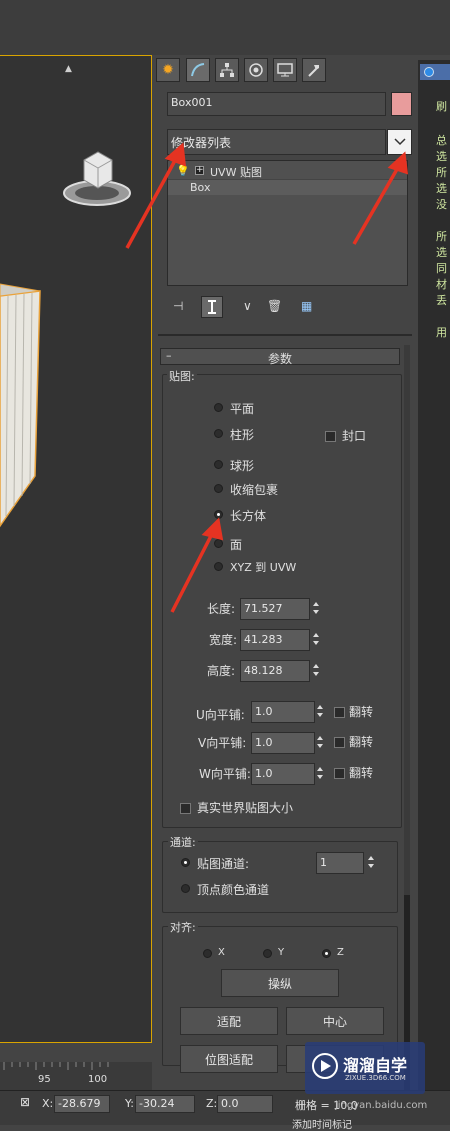  I want to click on list-item: 💡 + UVW 贴图, so click(287, 171).